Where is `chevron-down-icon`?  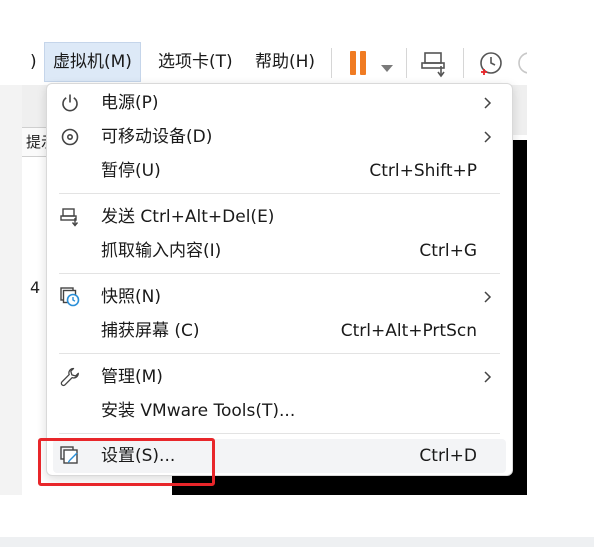
chevron-down-icon is located at coordinates (387, 68).